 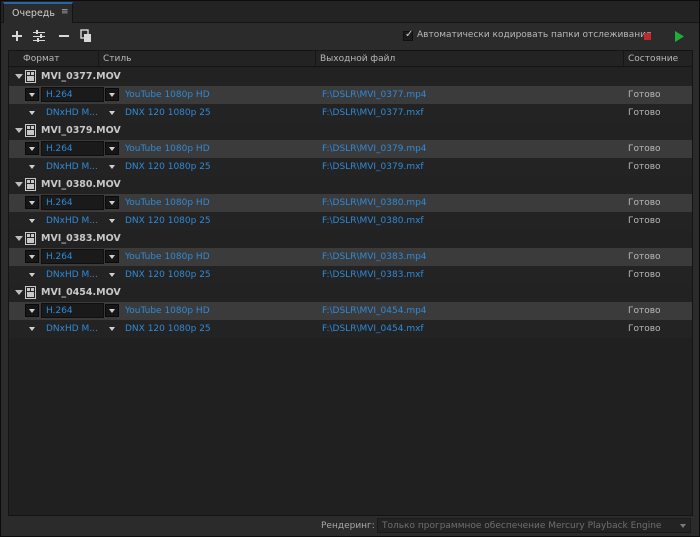 What do you see at coordinates (117, 59) in the screenshot?
I see `column-preset: Стиль` at bounding box center [117, 59].